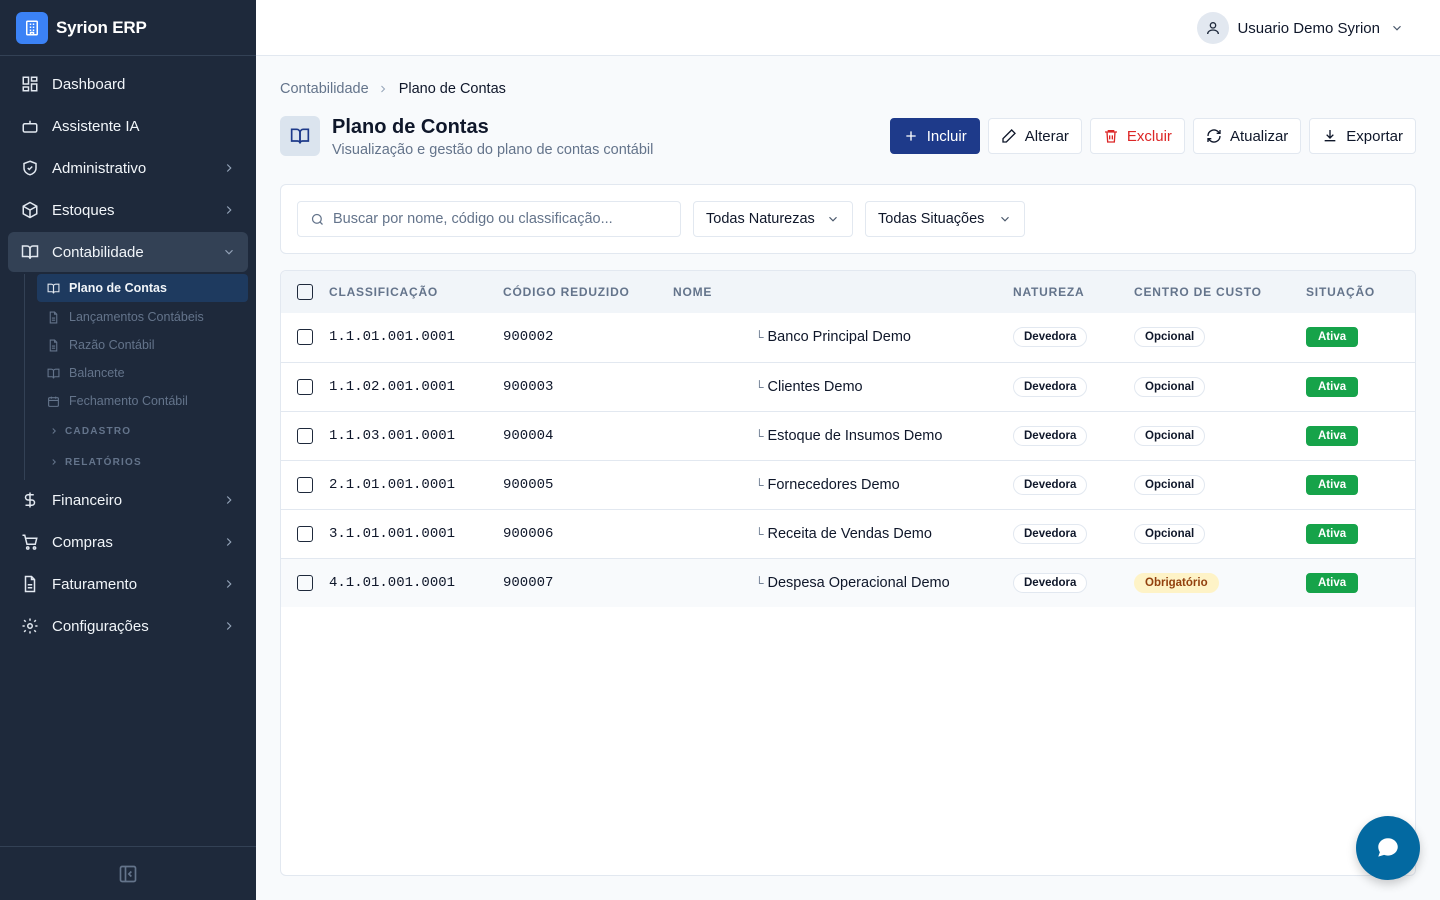 The image size is (1440, 900). Describe the element at coordinates (32, 27) in the screenshot. I see `building-icon` at that location.